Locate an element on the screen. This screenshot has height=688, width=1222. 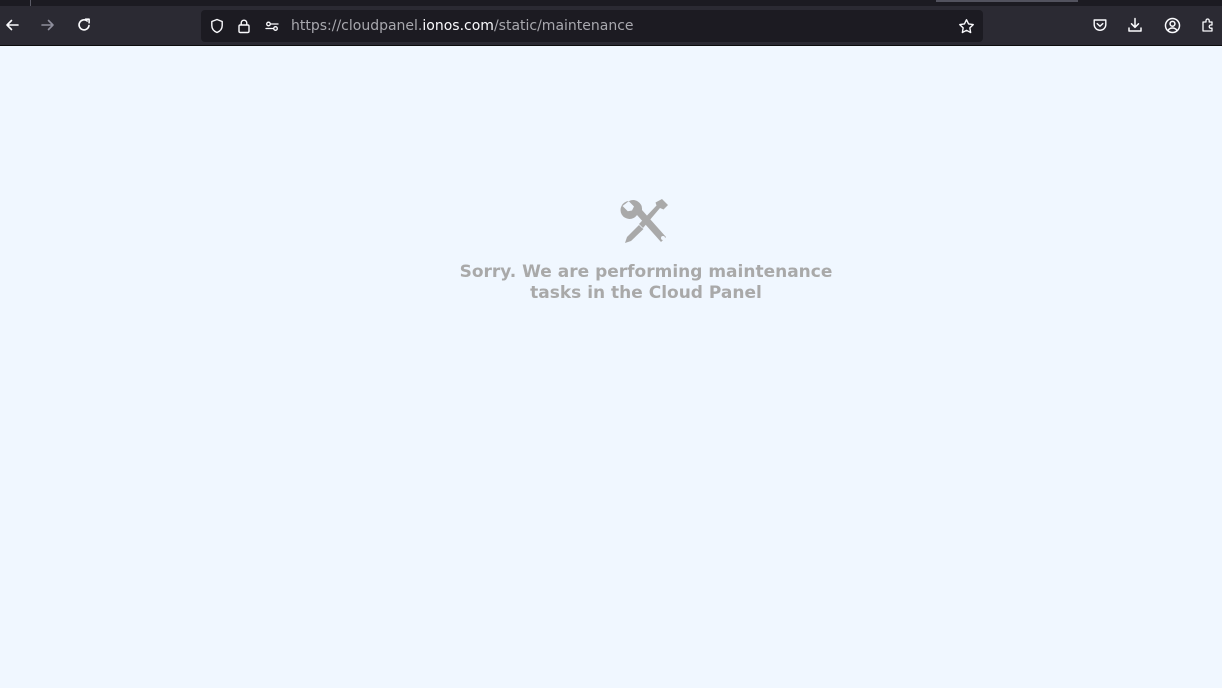
forward-arrow-icon is located at coordinates (47, 25).